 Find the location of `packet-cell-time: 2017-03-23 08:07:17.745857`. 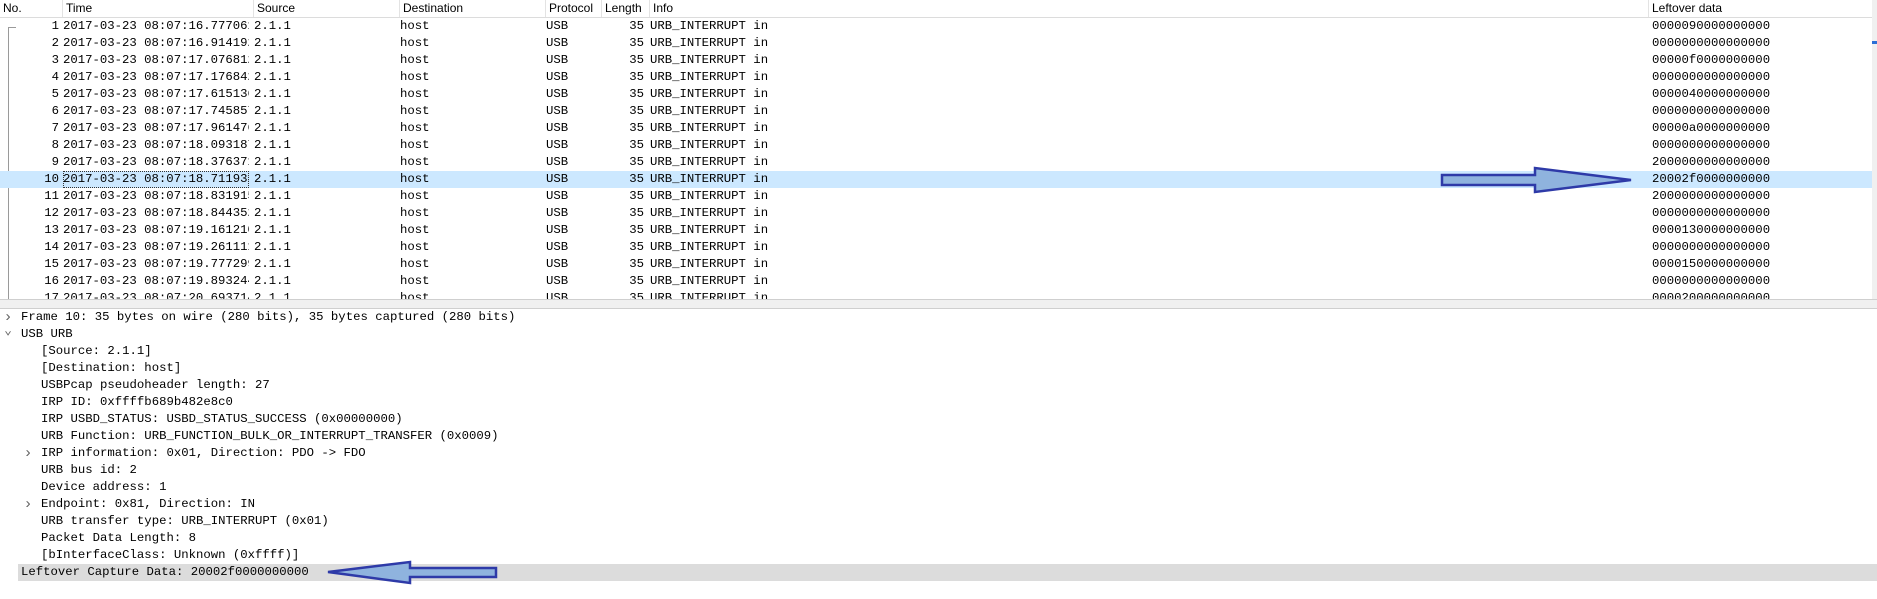

packet-cell-time: 2017-03-23 08:07:17.745857 is located at coordinates (156, 111).